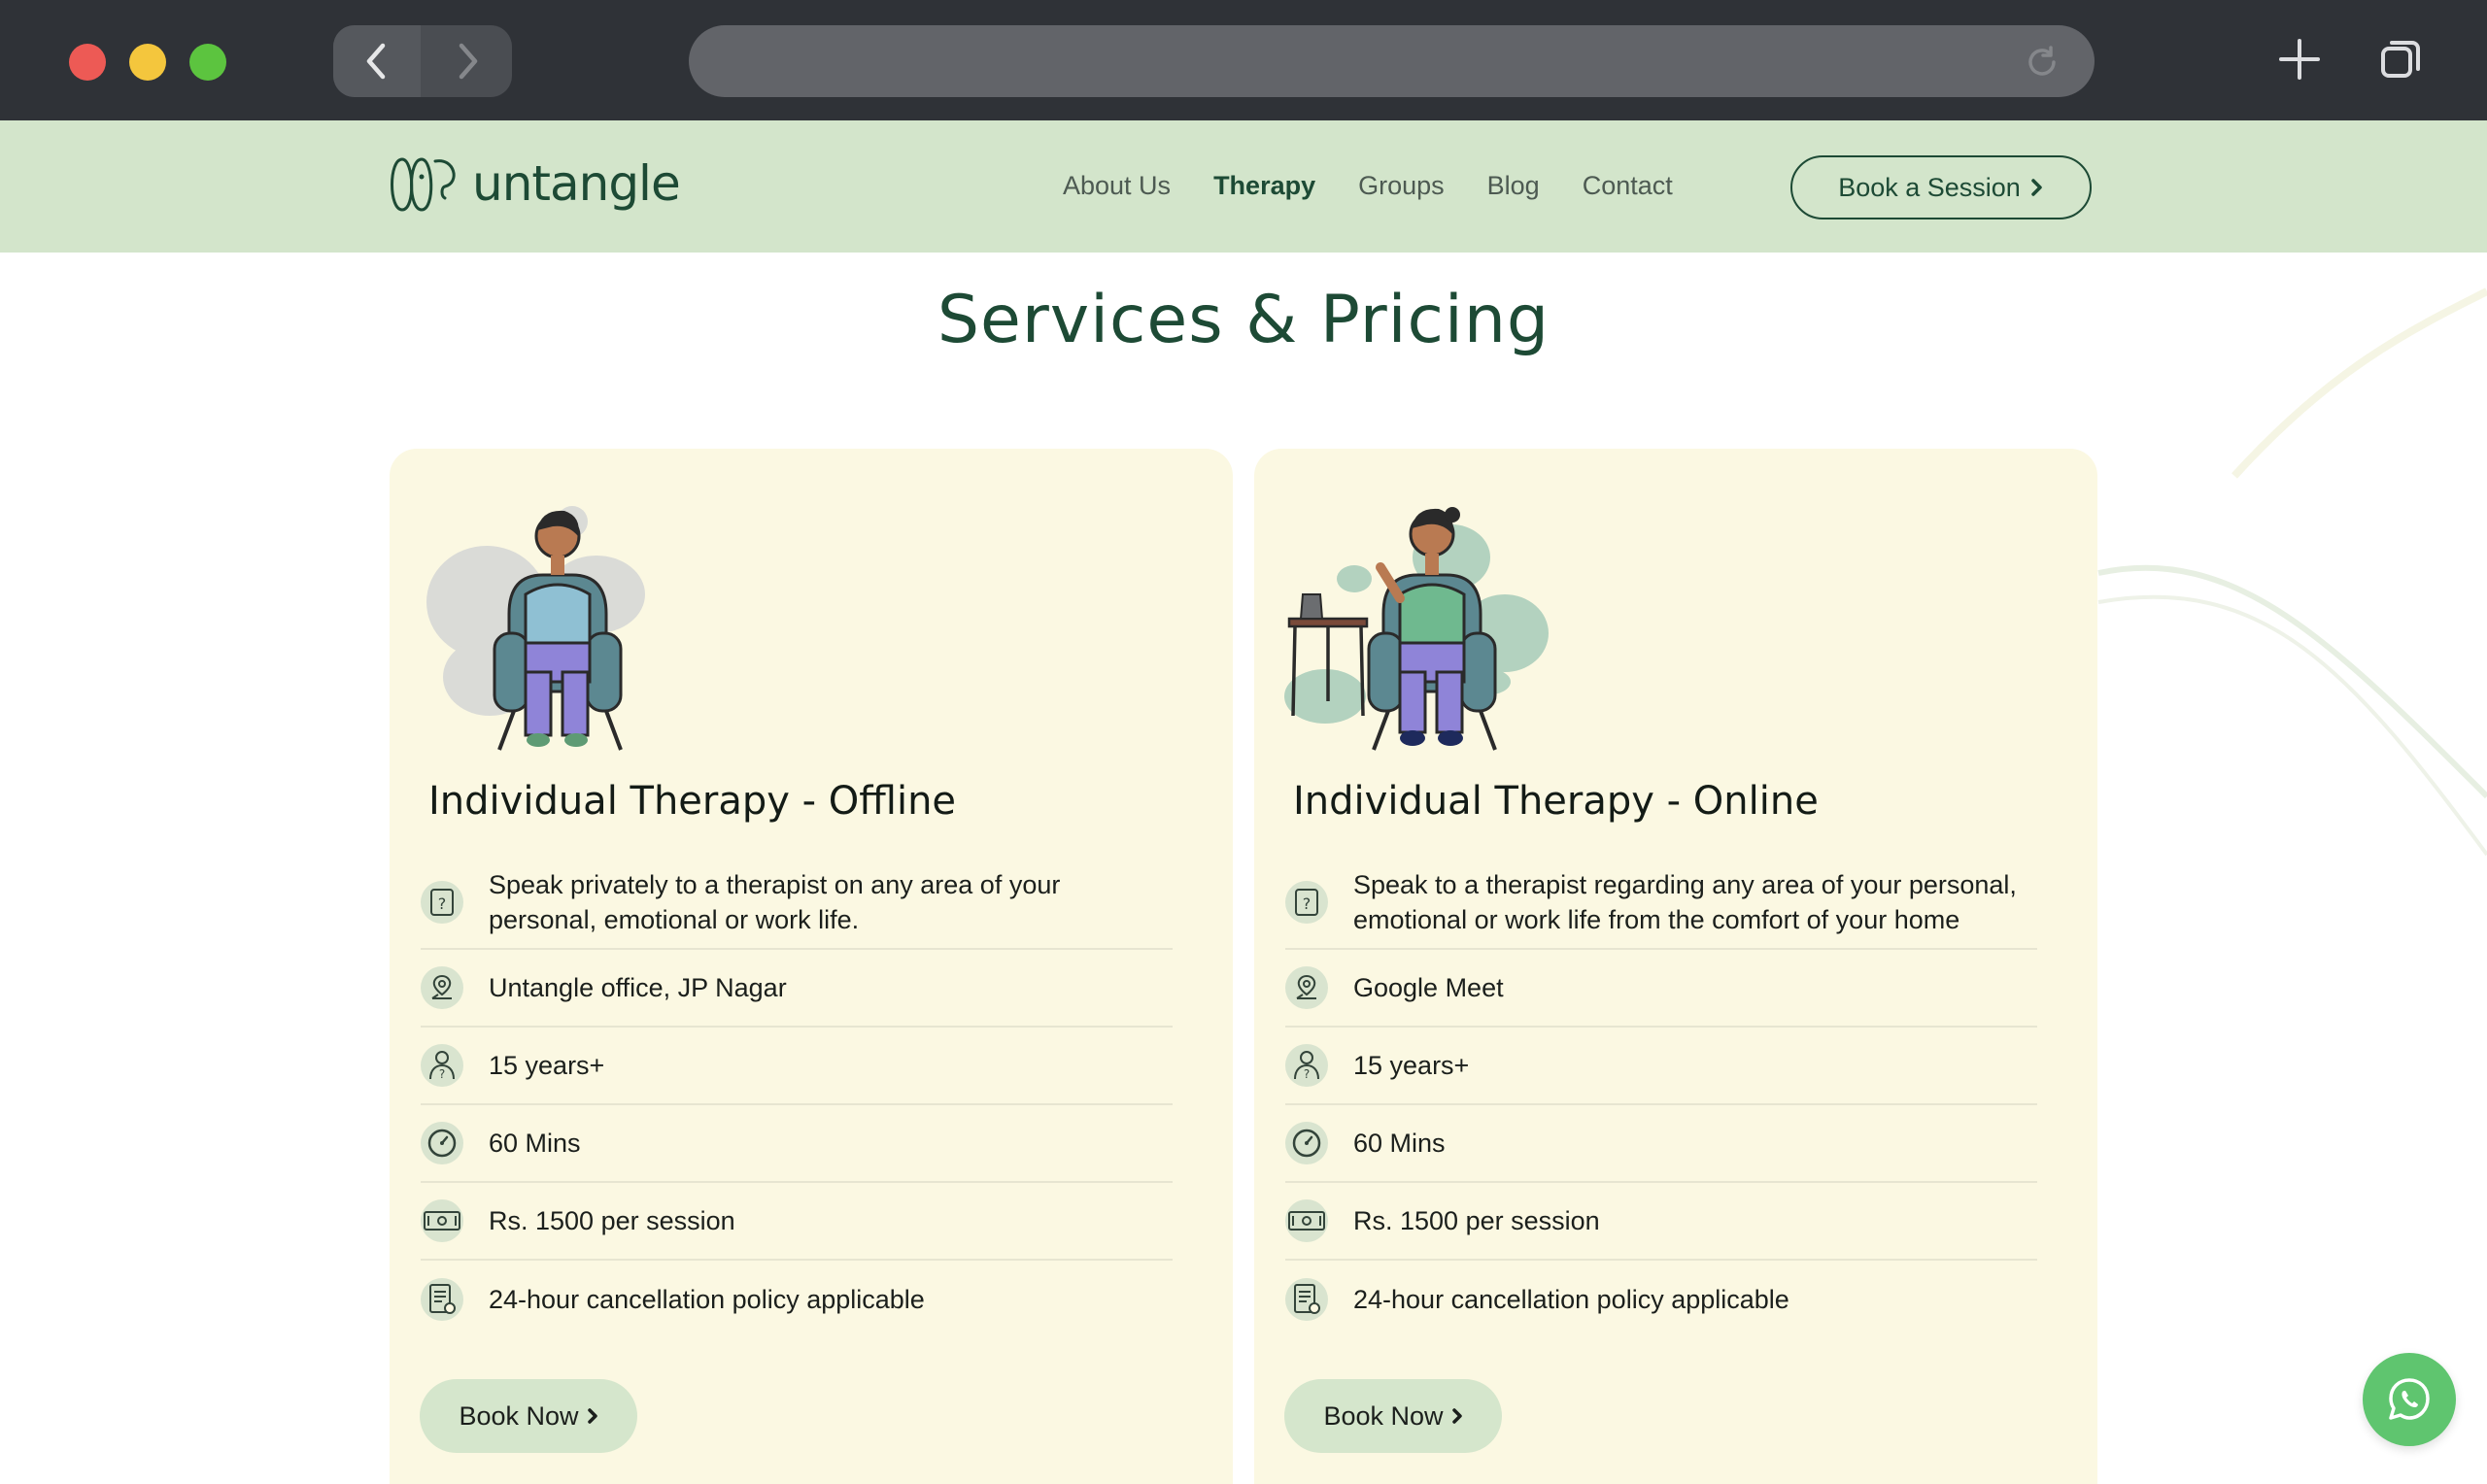 The height and width of the screenshot is (1484, 2487). I want to click on nav-groups: Groups, so click(1401, 186).